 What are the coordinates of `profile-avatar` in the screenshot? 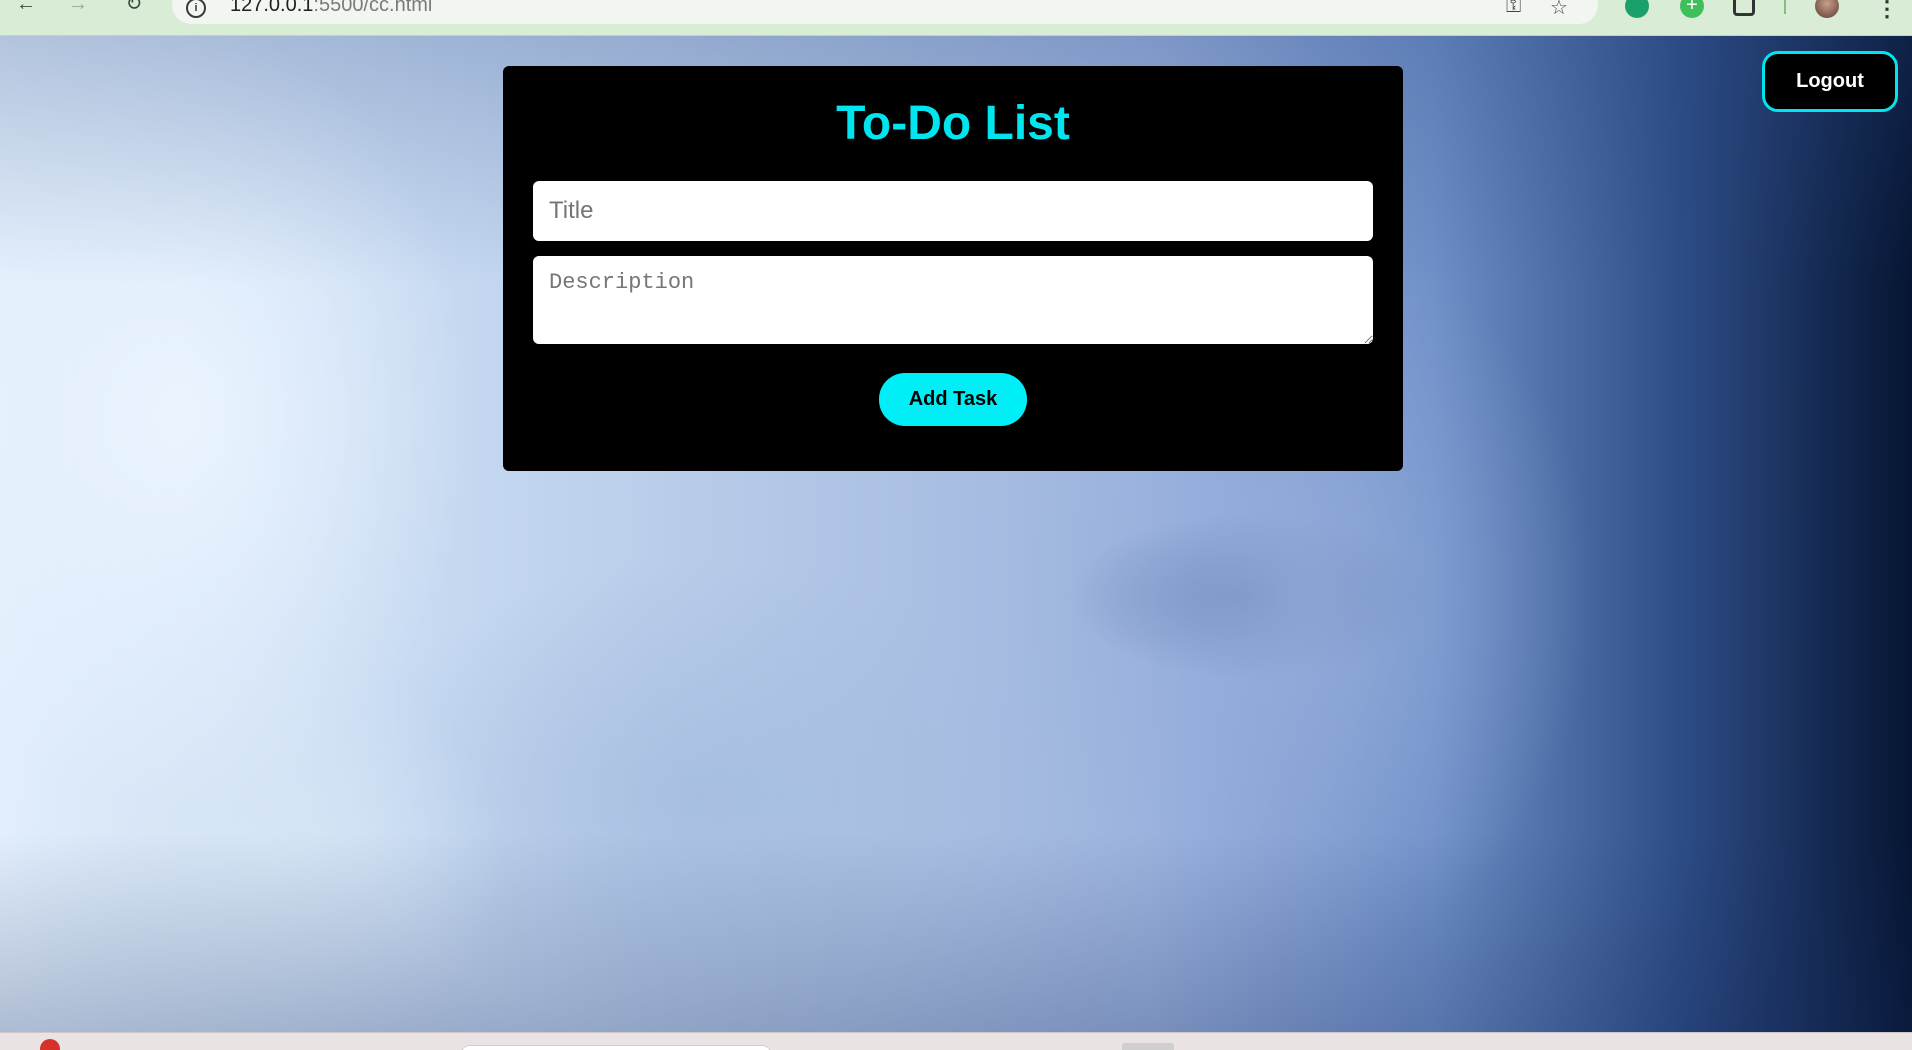 It's located at (1827, 9).